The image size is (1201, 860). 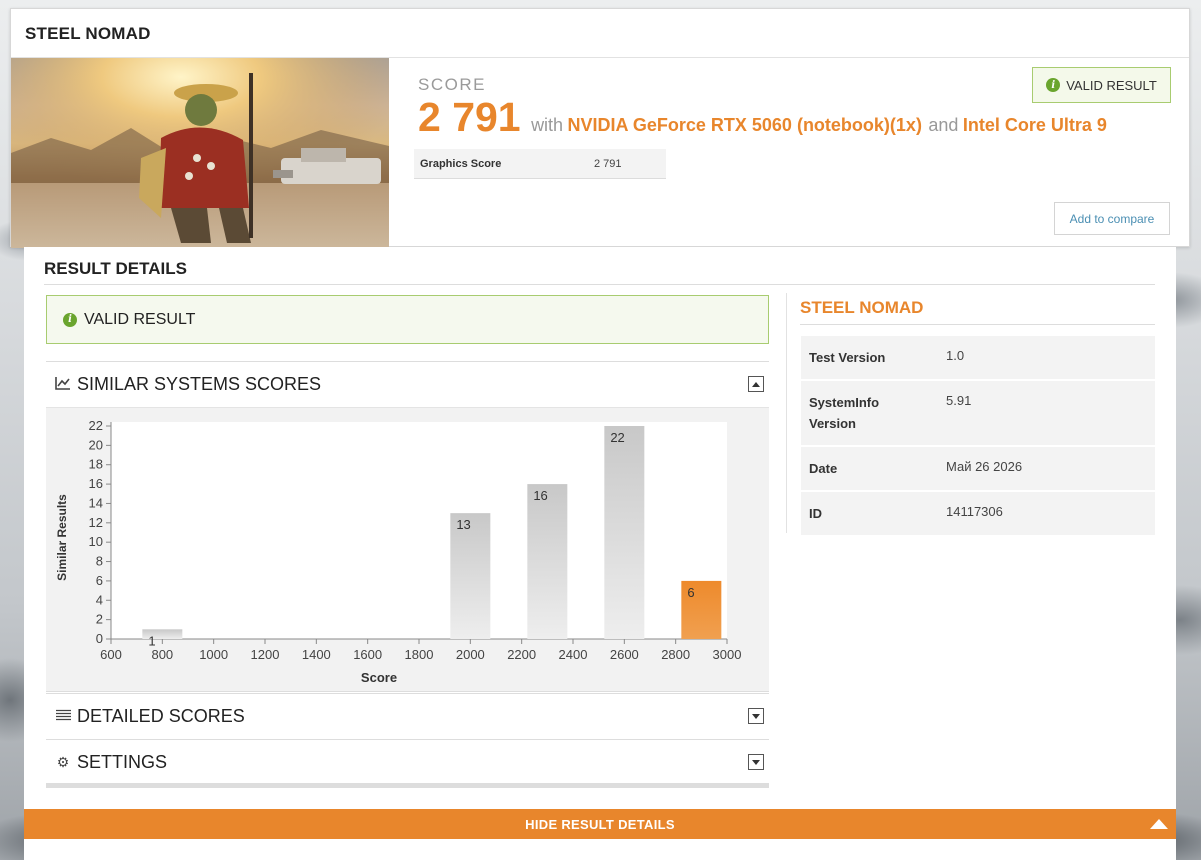 What do you see at coordinates (815, 513) in the screenshot?
I see `info-key: ID` at bounding box center [815, 513].